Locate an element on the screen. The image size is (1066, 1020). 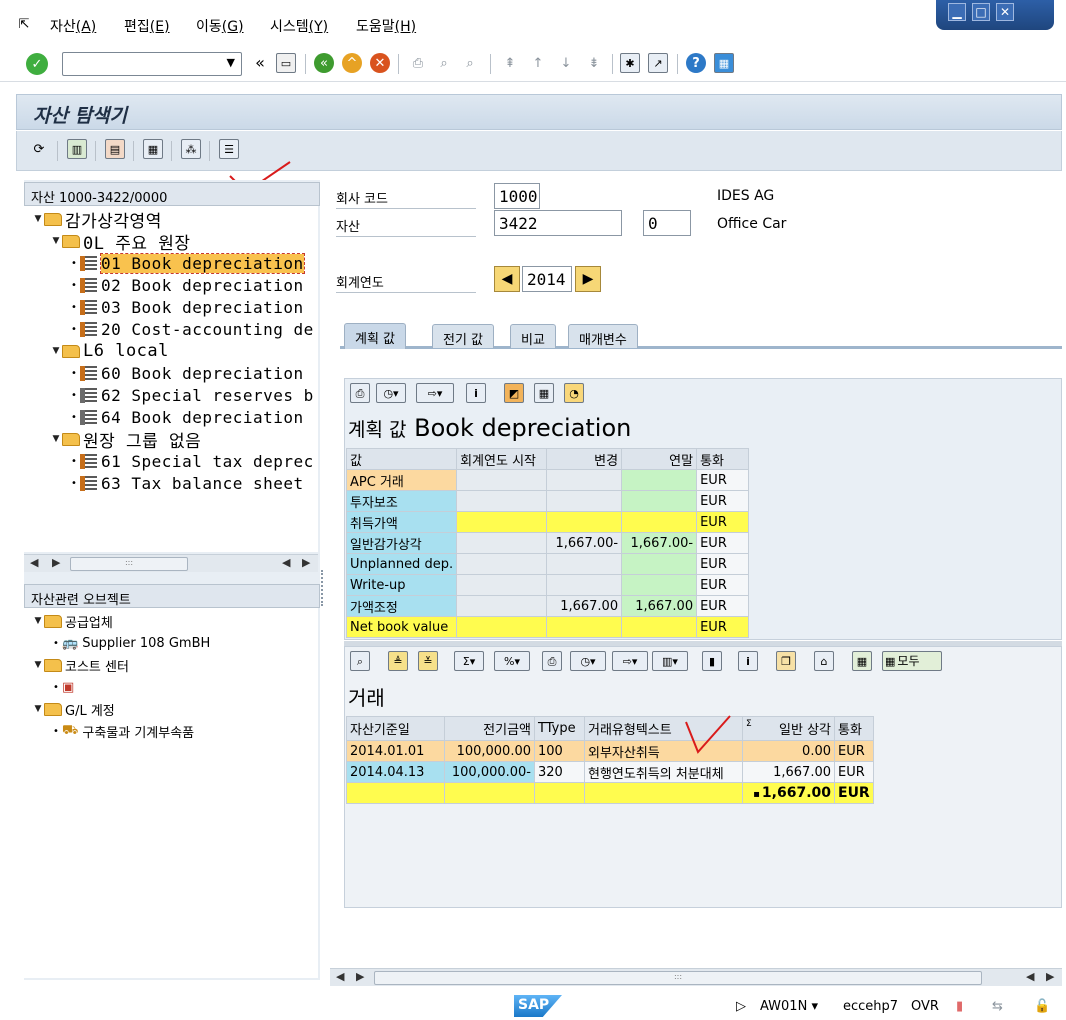
subtotal-icon: %▾ is located at coordinates (512, 661).